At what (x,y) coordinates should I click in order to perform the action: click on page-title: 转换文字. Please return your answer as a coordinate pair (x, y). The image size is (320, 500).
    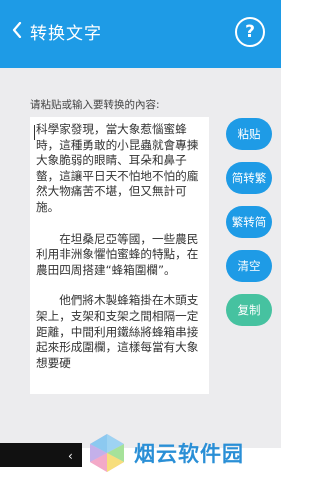
    Looking at the image, I should click on (66, 34).